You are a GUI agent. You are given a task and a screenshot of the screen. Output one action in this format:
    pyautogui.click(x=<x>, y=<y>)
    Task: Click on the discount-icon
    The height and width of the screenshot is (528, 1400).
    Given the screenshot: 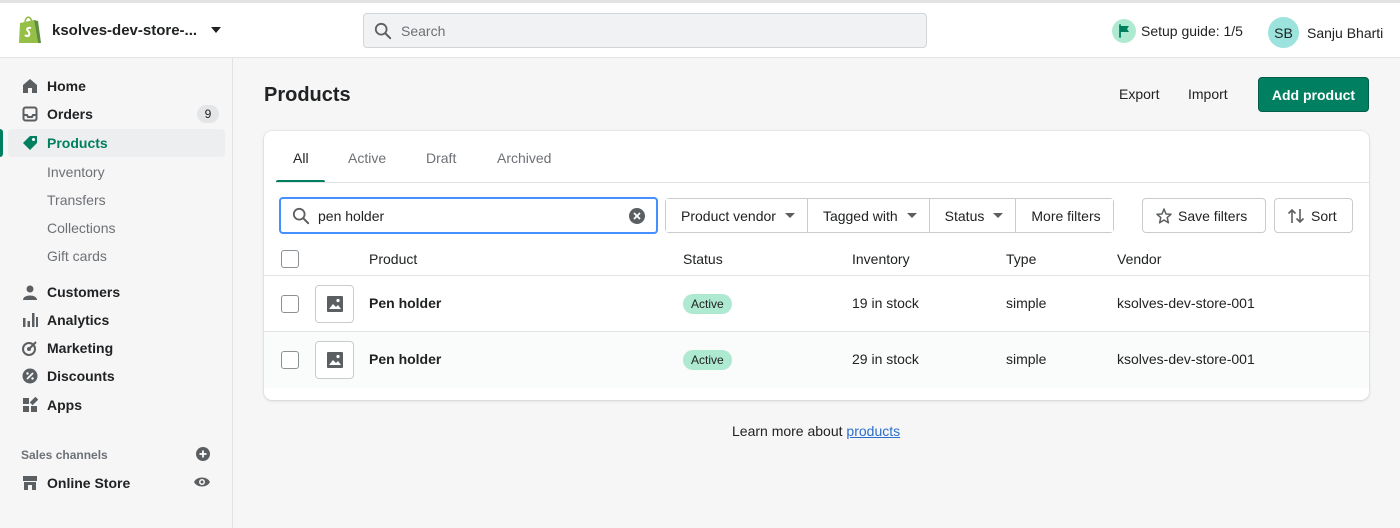 What is the action you would take?
    pyautogui.click(x=30, y=376)
    